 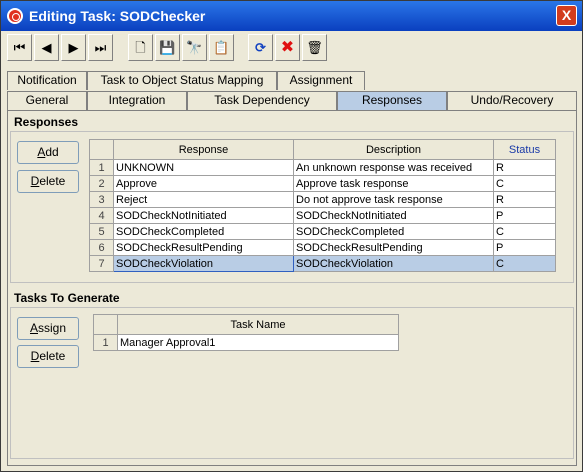 I want to click on tab-responses: Responses, so click(x=392, y=100).